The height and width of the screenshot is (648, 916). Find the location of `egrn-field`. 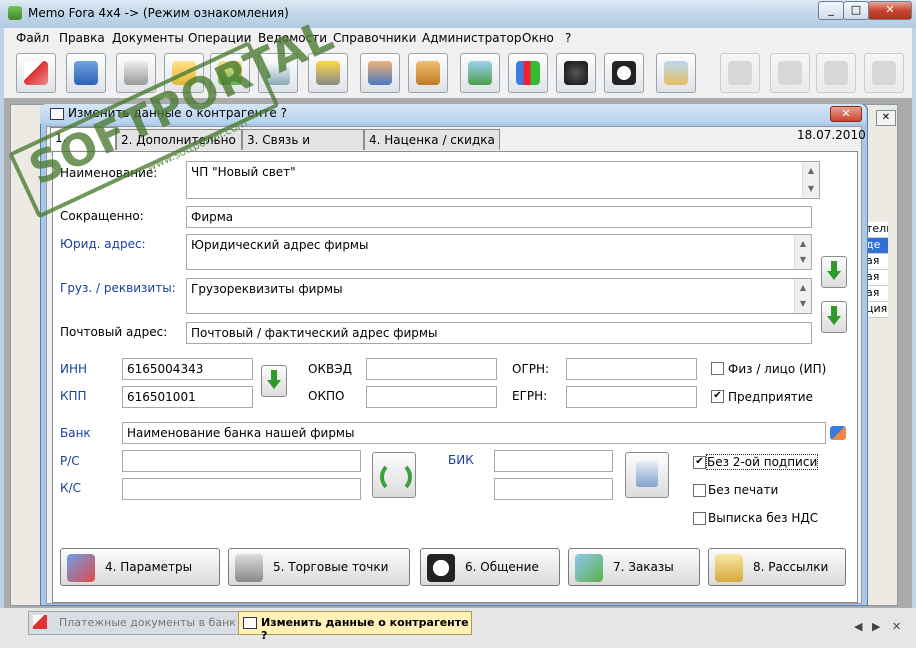

egrn-field is located at coordinates (631, 397).